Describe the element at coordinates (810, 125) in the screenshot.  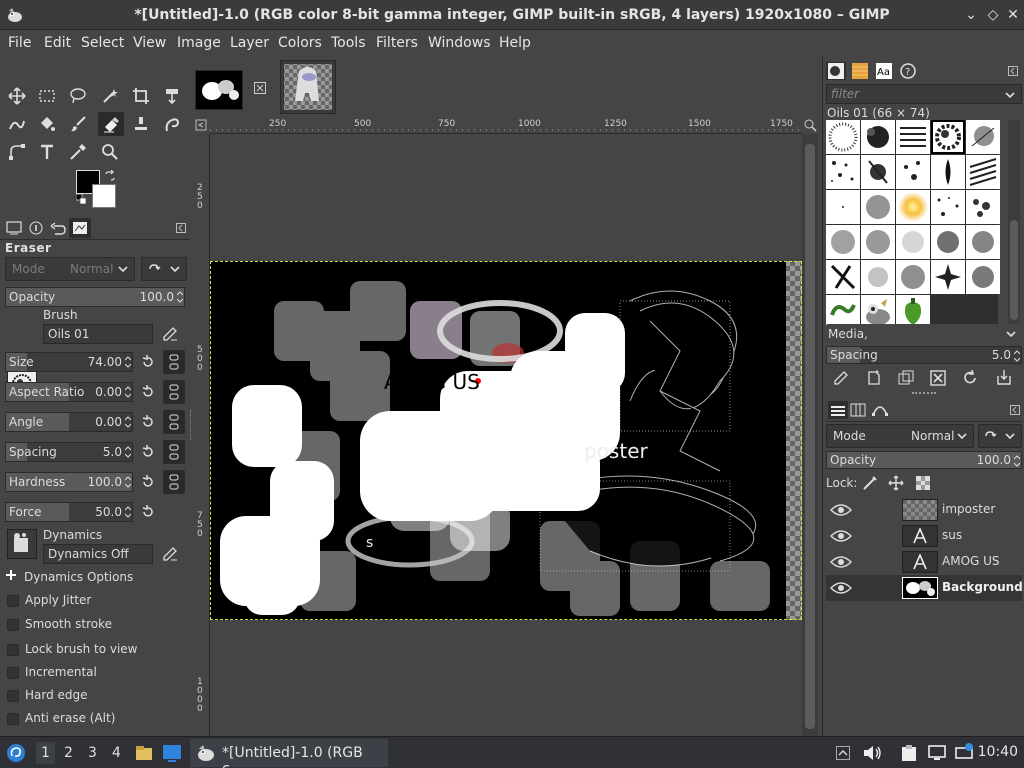
I see `zoom-fit-icon` at that location.